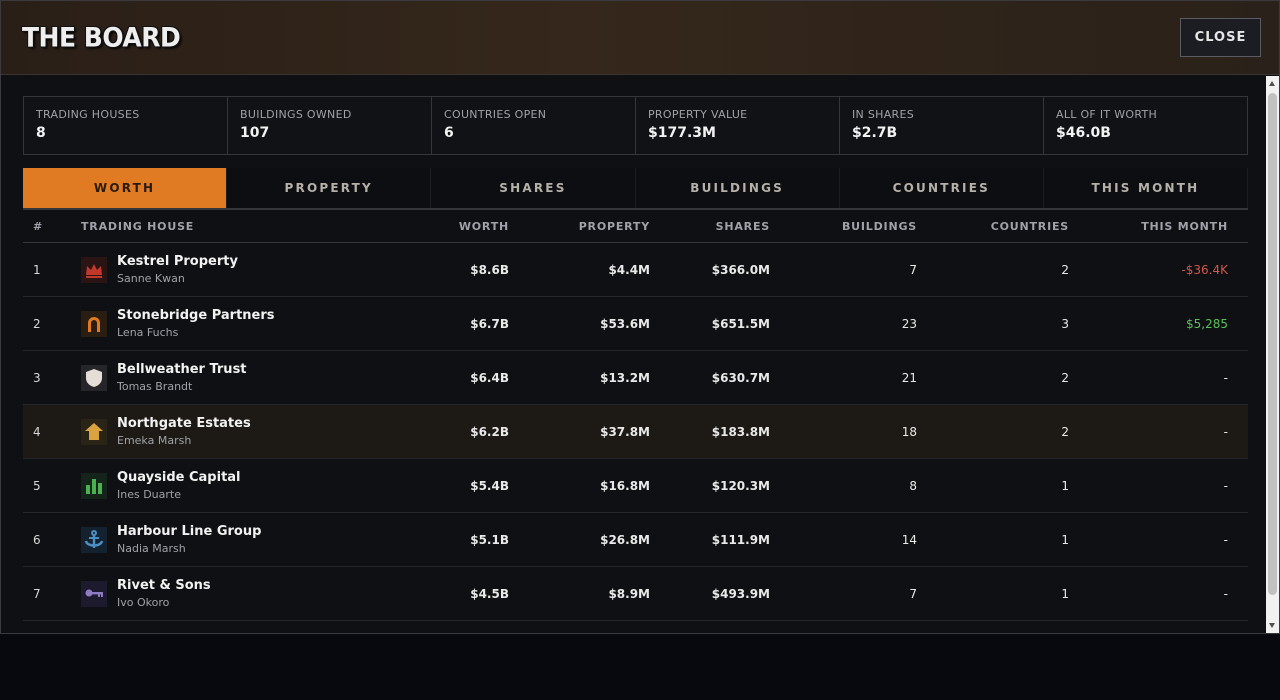 The height and width of the screenshot is (700, 1280). What do you see at coordinates (740, 485) in the screenshot?
I see `cell-shares: $120.3M` at bounding box center [740, 485].